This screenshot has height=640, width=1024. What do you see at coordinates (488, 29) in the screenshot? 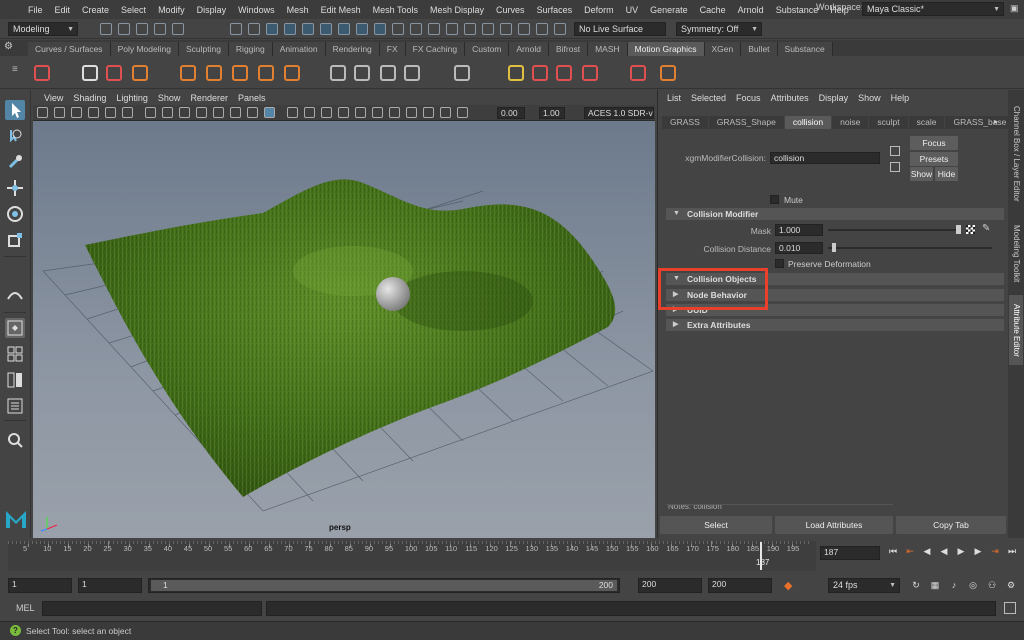
I see `light-editor-icon` at bounding box center [488, 29].